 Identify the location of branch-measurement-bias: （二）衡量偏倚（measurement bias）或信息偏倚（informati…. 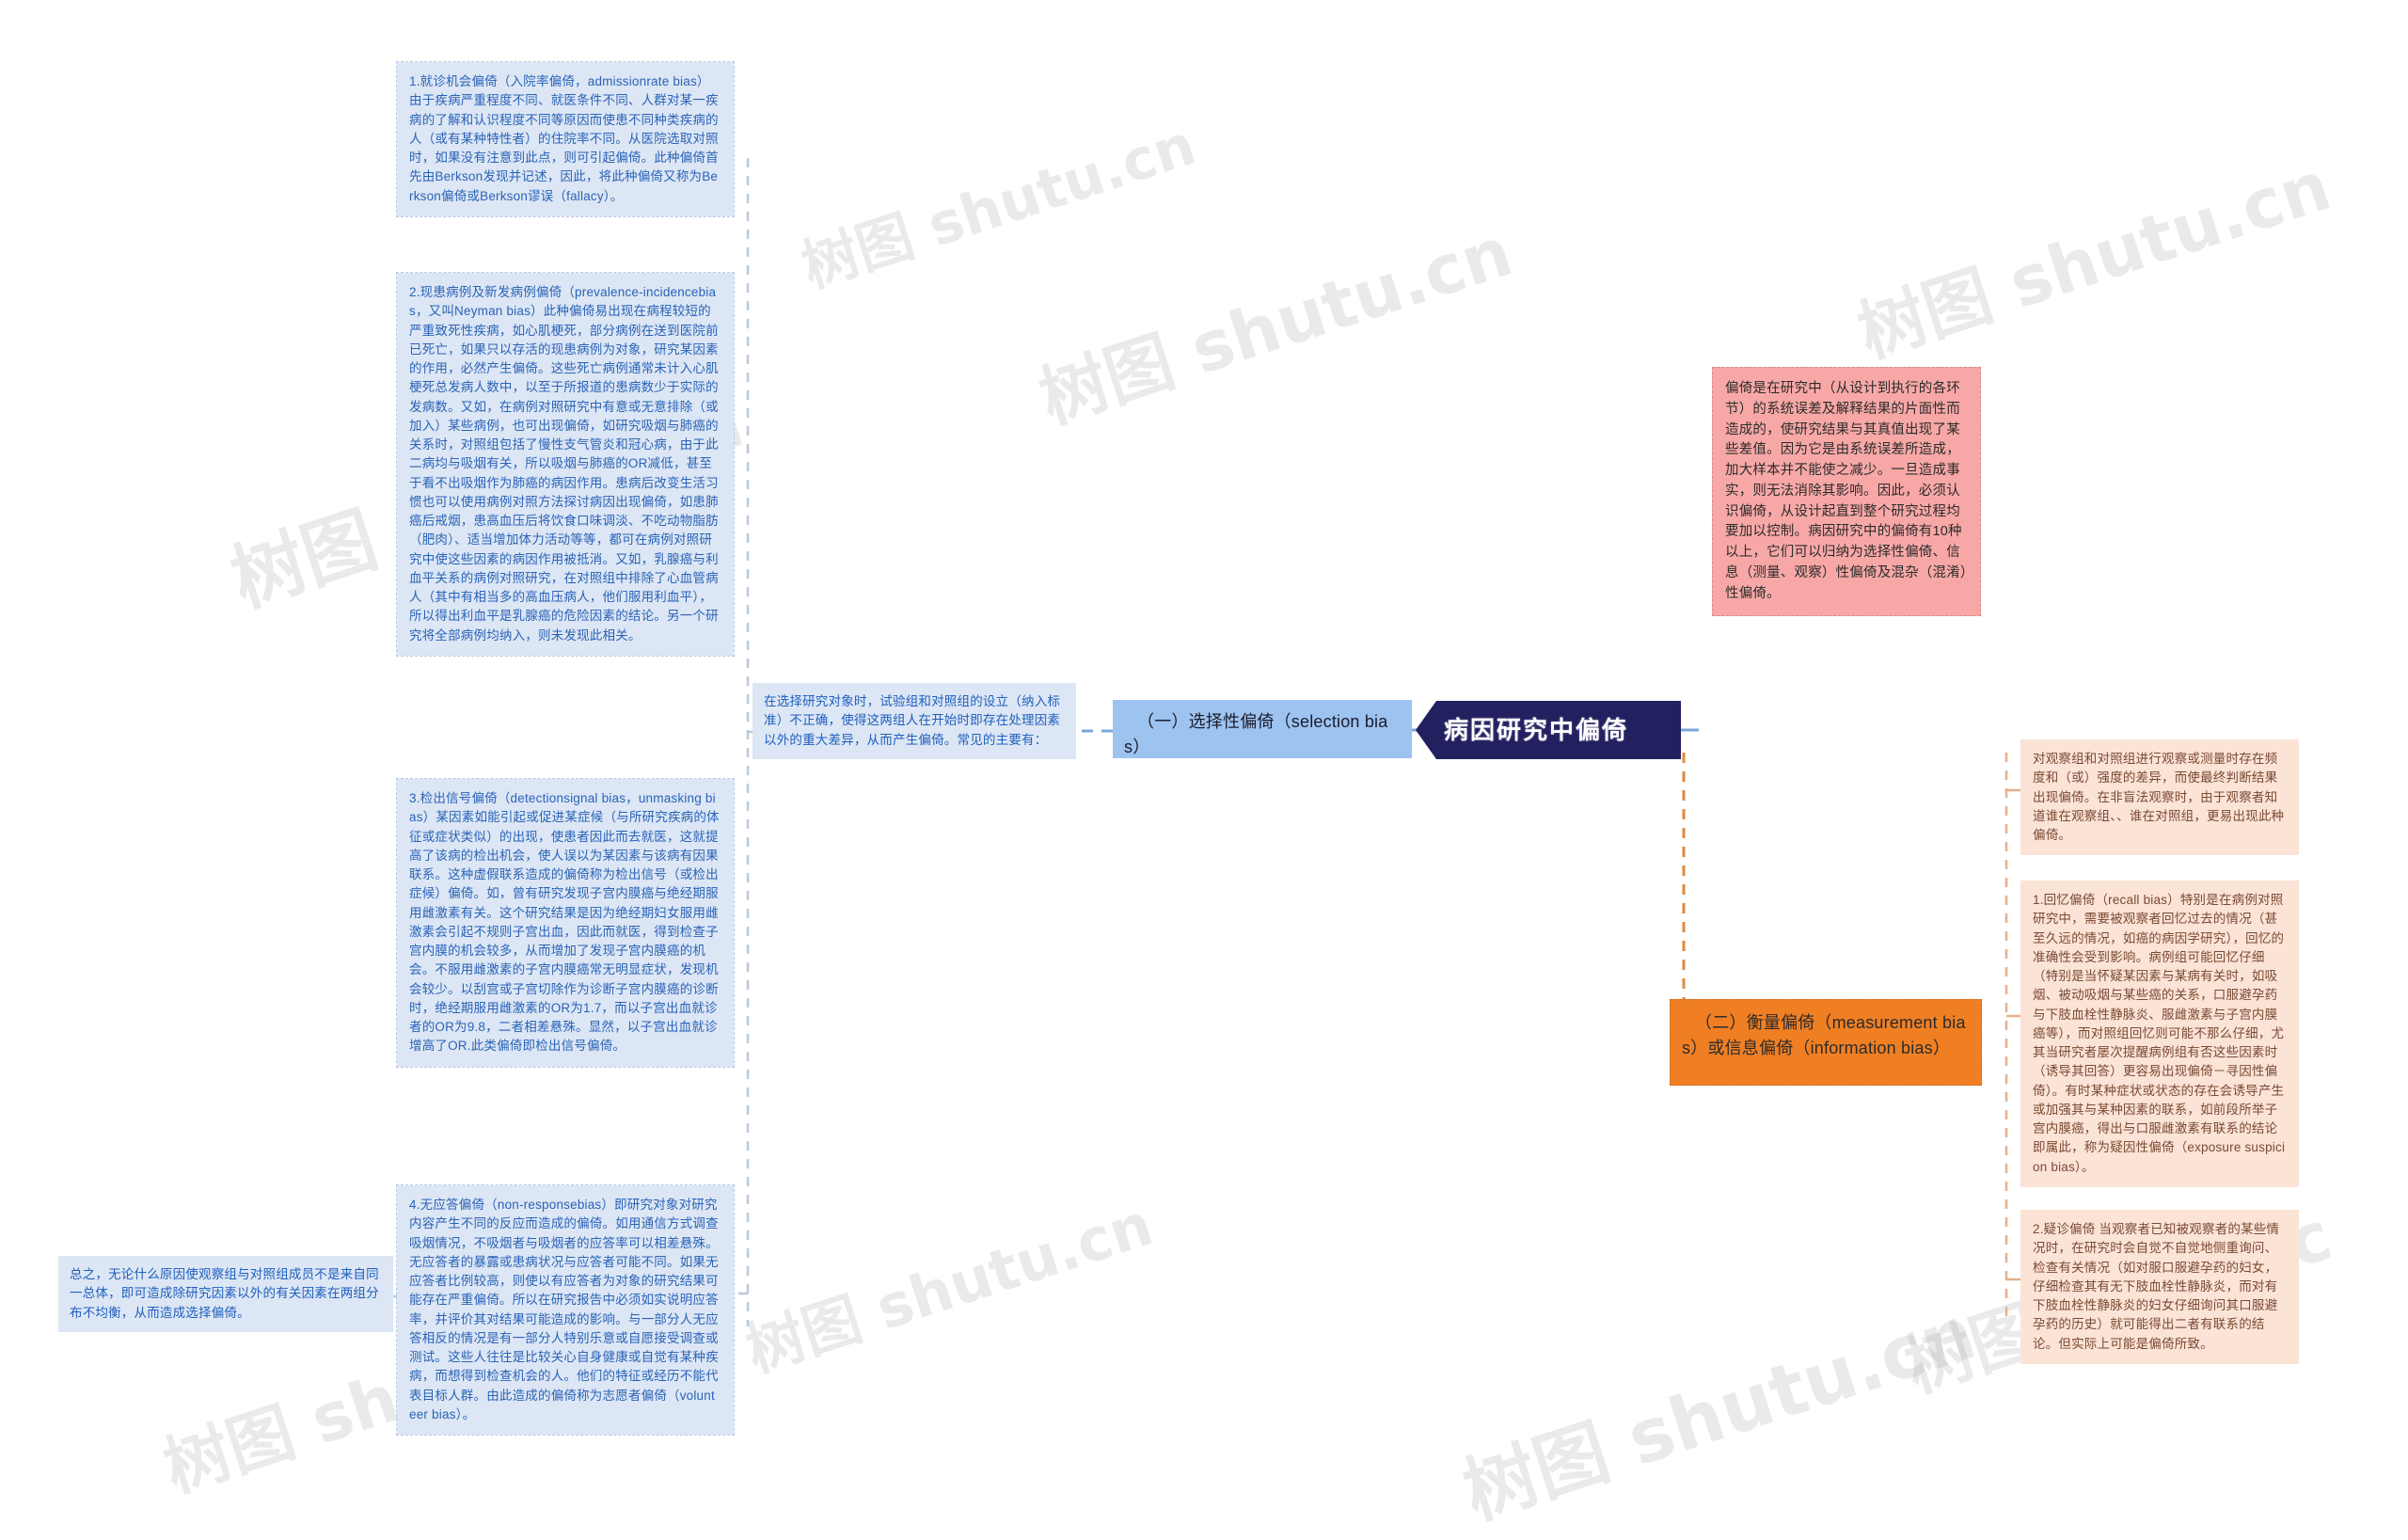
(1826, 1042).